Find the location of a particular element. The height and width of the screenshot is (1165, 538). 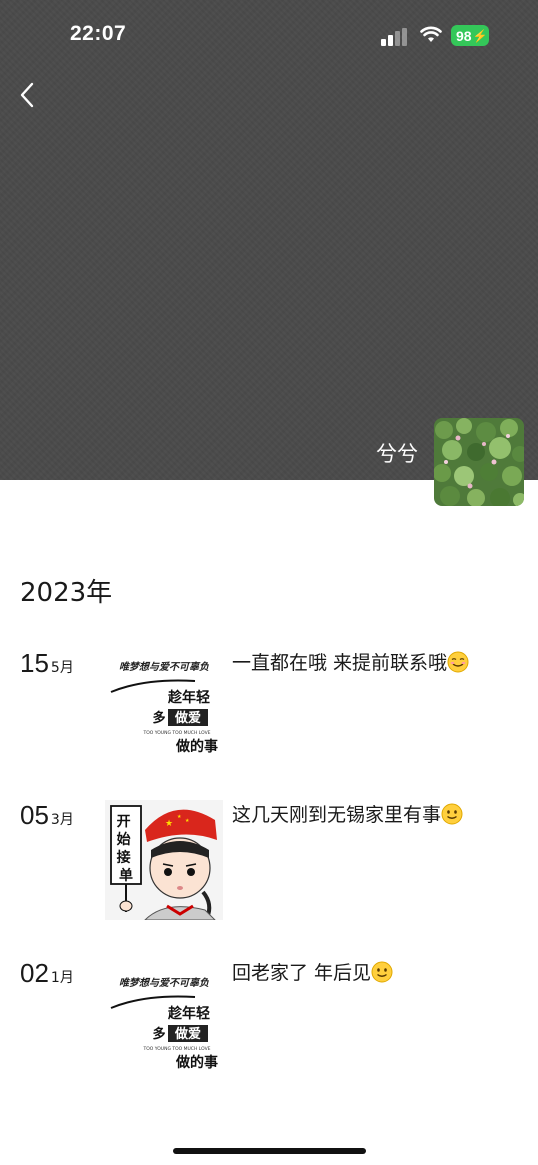

post-date: 05 3月 is located at coordinates (47, 820).